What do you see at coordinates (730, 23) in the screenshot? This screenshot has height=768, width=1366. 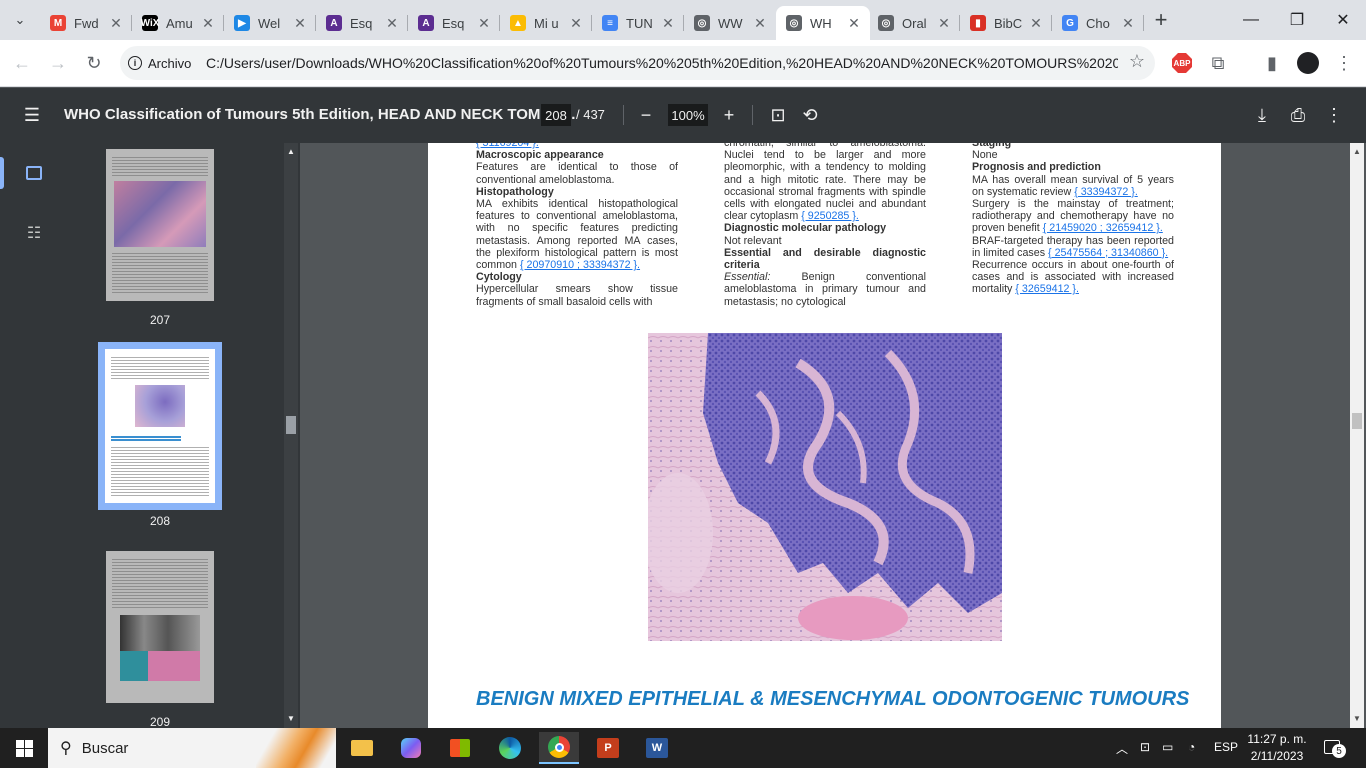 I see `browser-tab: ◎ WW ✕` at bounding box center [730, 23].